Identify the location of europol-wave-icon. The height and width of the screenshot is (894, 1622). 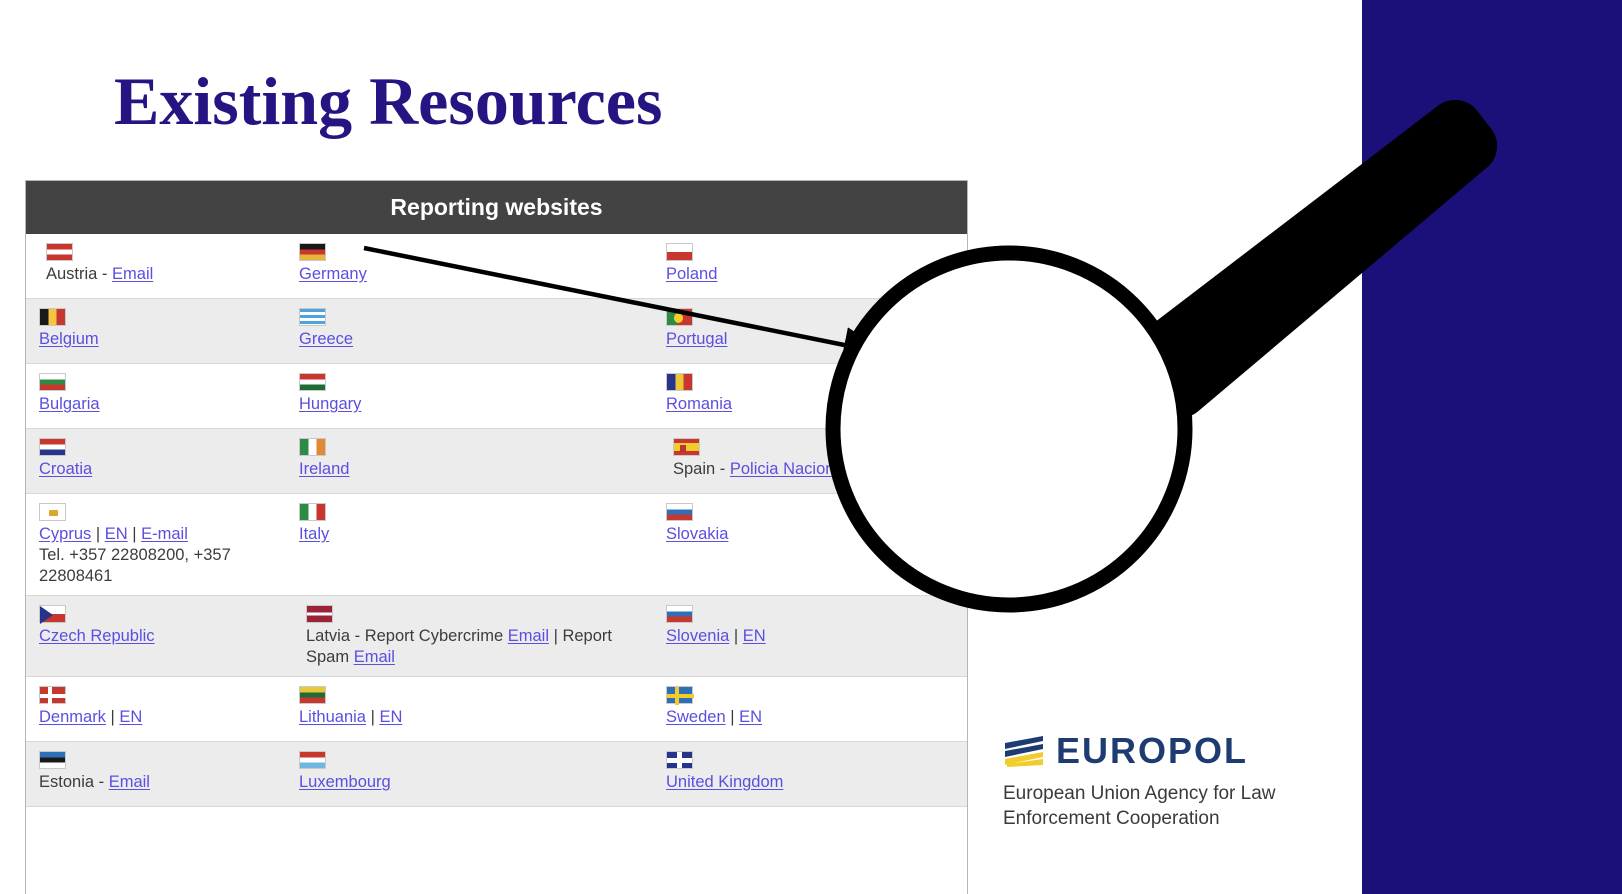
(1024, 751).